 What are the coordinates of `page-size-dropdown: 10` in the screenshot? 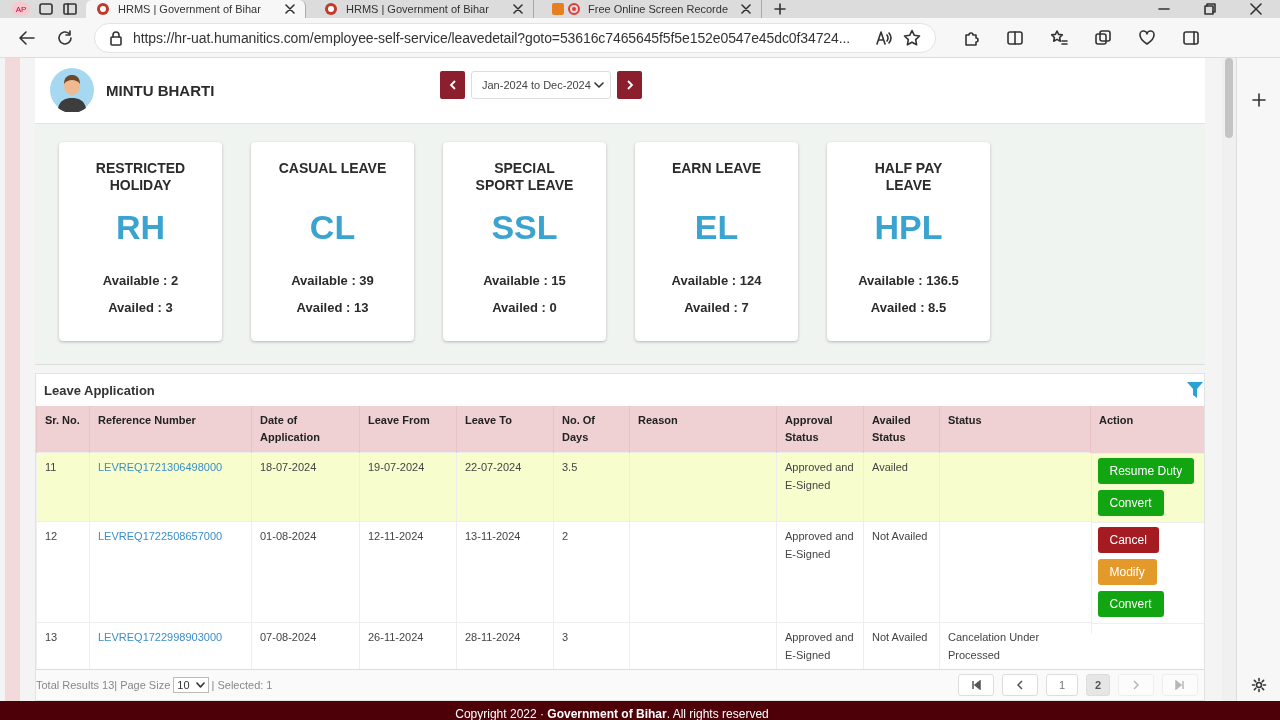 It's located at (191, 685).